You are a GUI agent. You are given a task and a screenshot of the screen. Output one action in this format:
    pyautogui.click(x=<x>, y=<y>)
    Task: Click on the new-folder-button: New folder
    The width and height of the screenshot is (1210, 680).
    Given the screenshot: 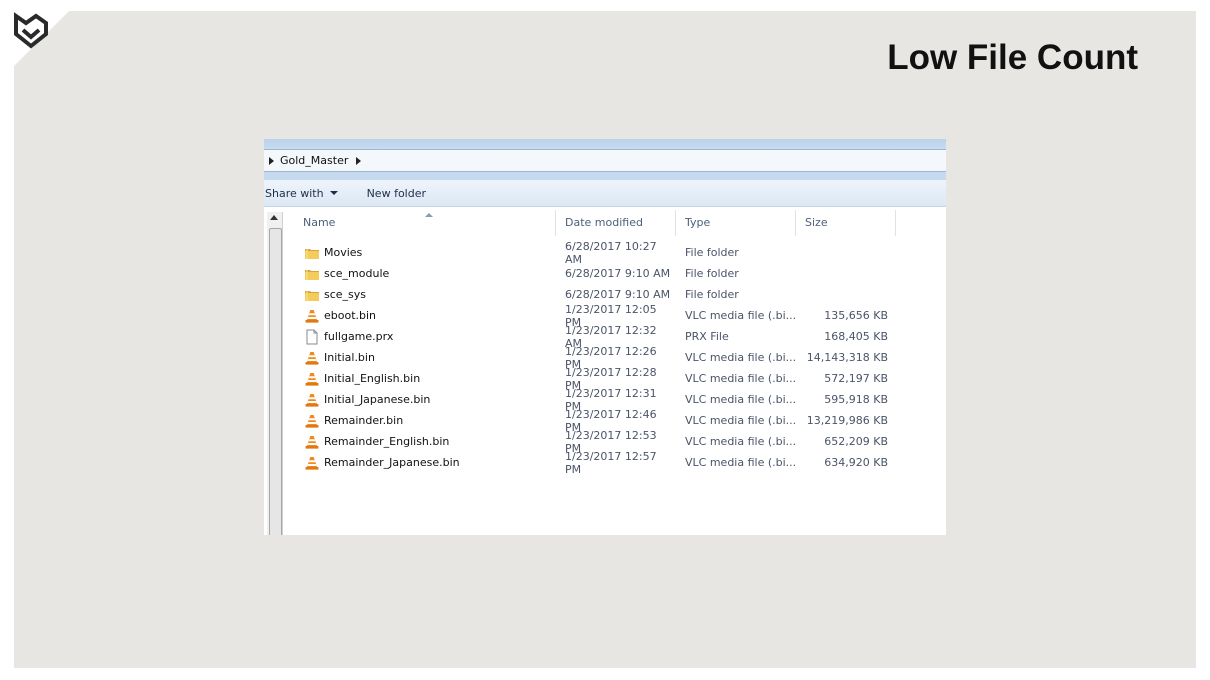 What is the action you would take?
    pyautogui.click(x=396, y=193)
    